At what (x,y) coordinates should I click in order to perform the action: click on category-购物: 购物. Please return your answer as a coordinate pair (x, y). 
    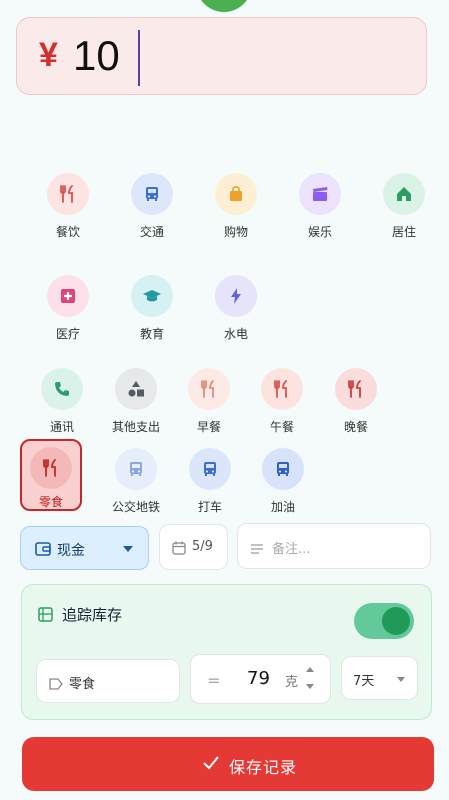
    Looking at the image, I should click on (236, 204).